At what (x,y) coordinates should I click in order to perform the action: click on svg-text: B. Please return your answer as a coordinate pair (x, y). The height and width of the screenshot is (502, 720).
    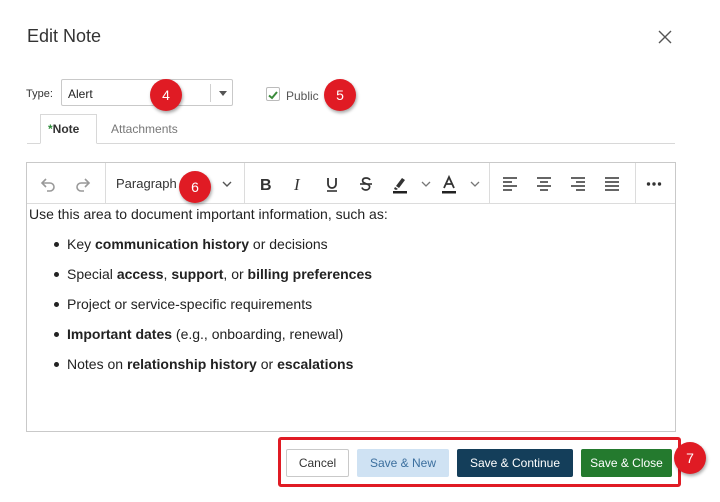
    Looking at the image, I should click on (266, 185).